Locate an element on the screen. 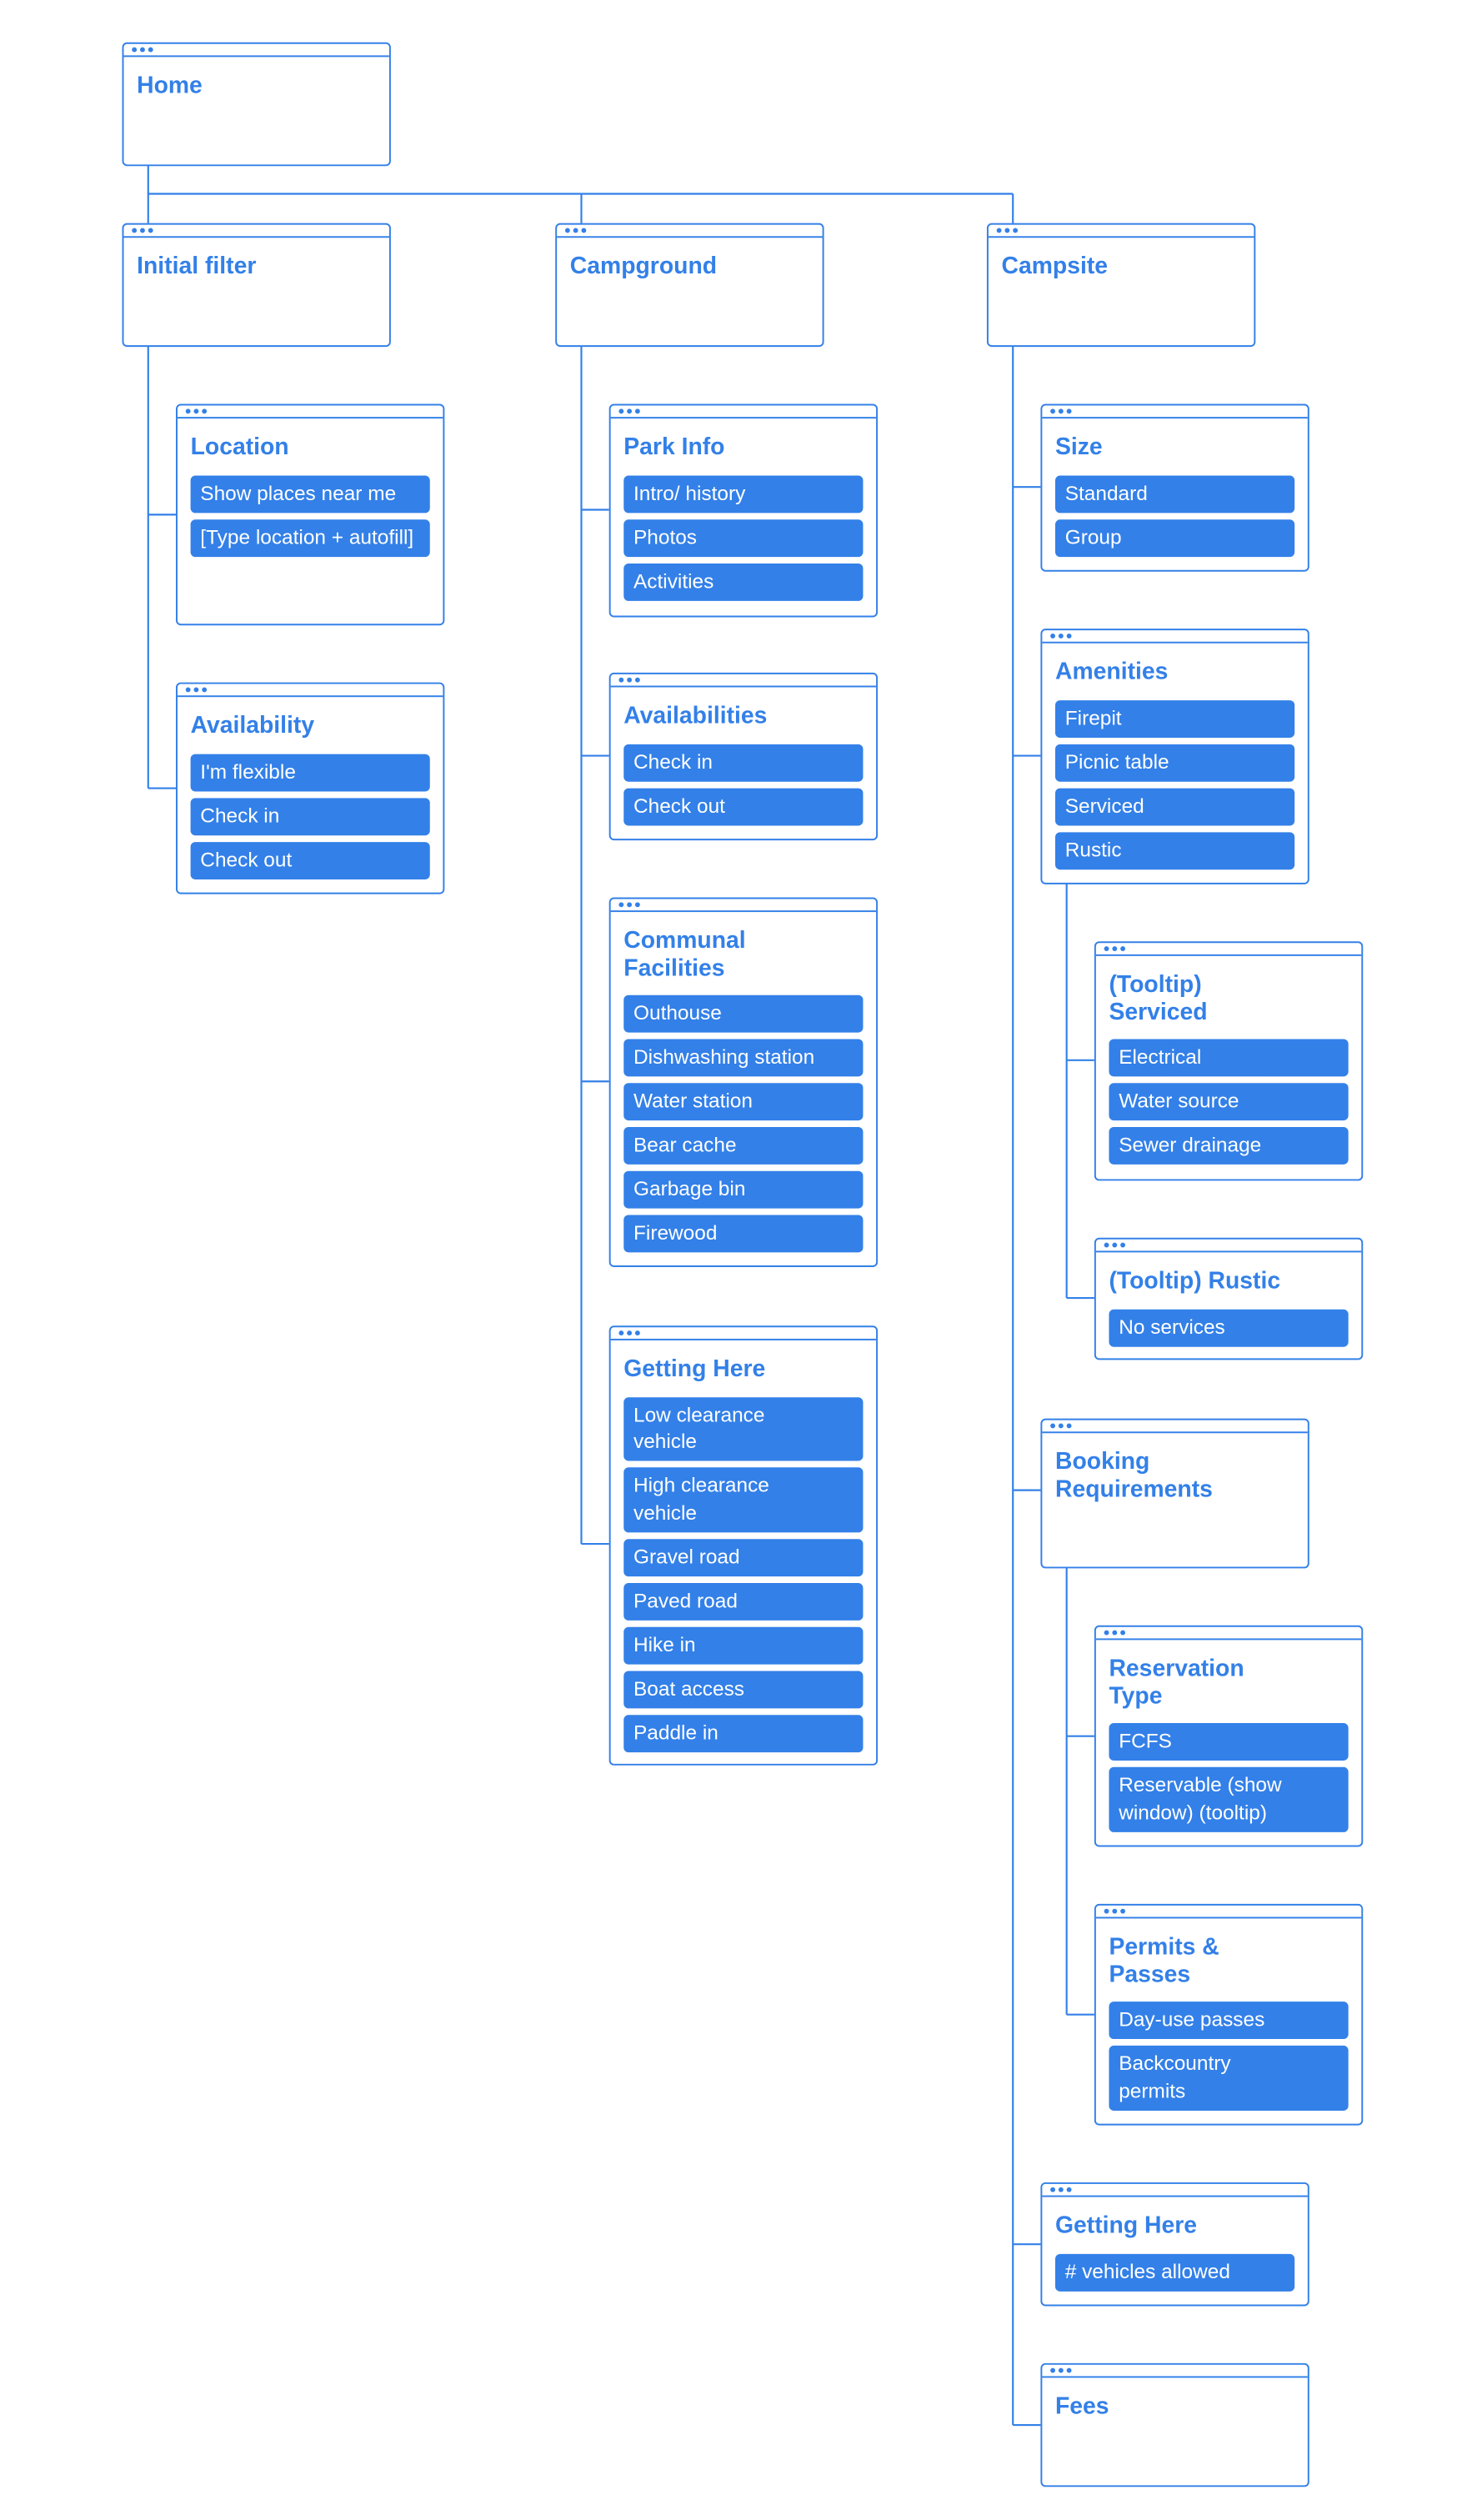 The width and height of the screenshot is (1477, 2520). node-title: Communal Facilities is located at coordinates (684, 955).